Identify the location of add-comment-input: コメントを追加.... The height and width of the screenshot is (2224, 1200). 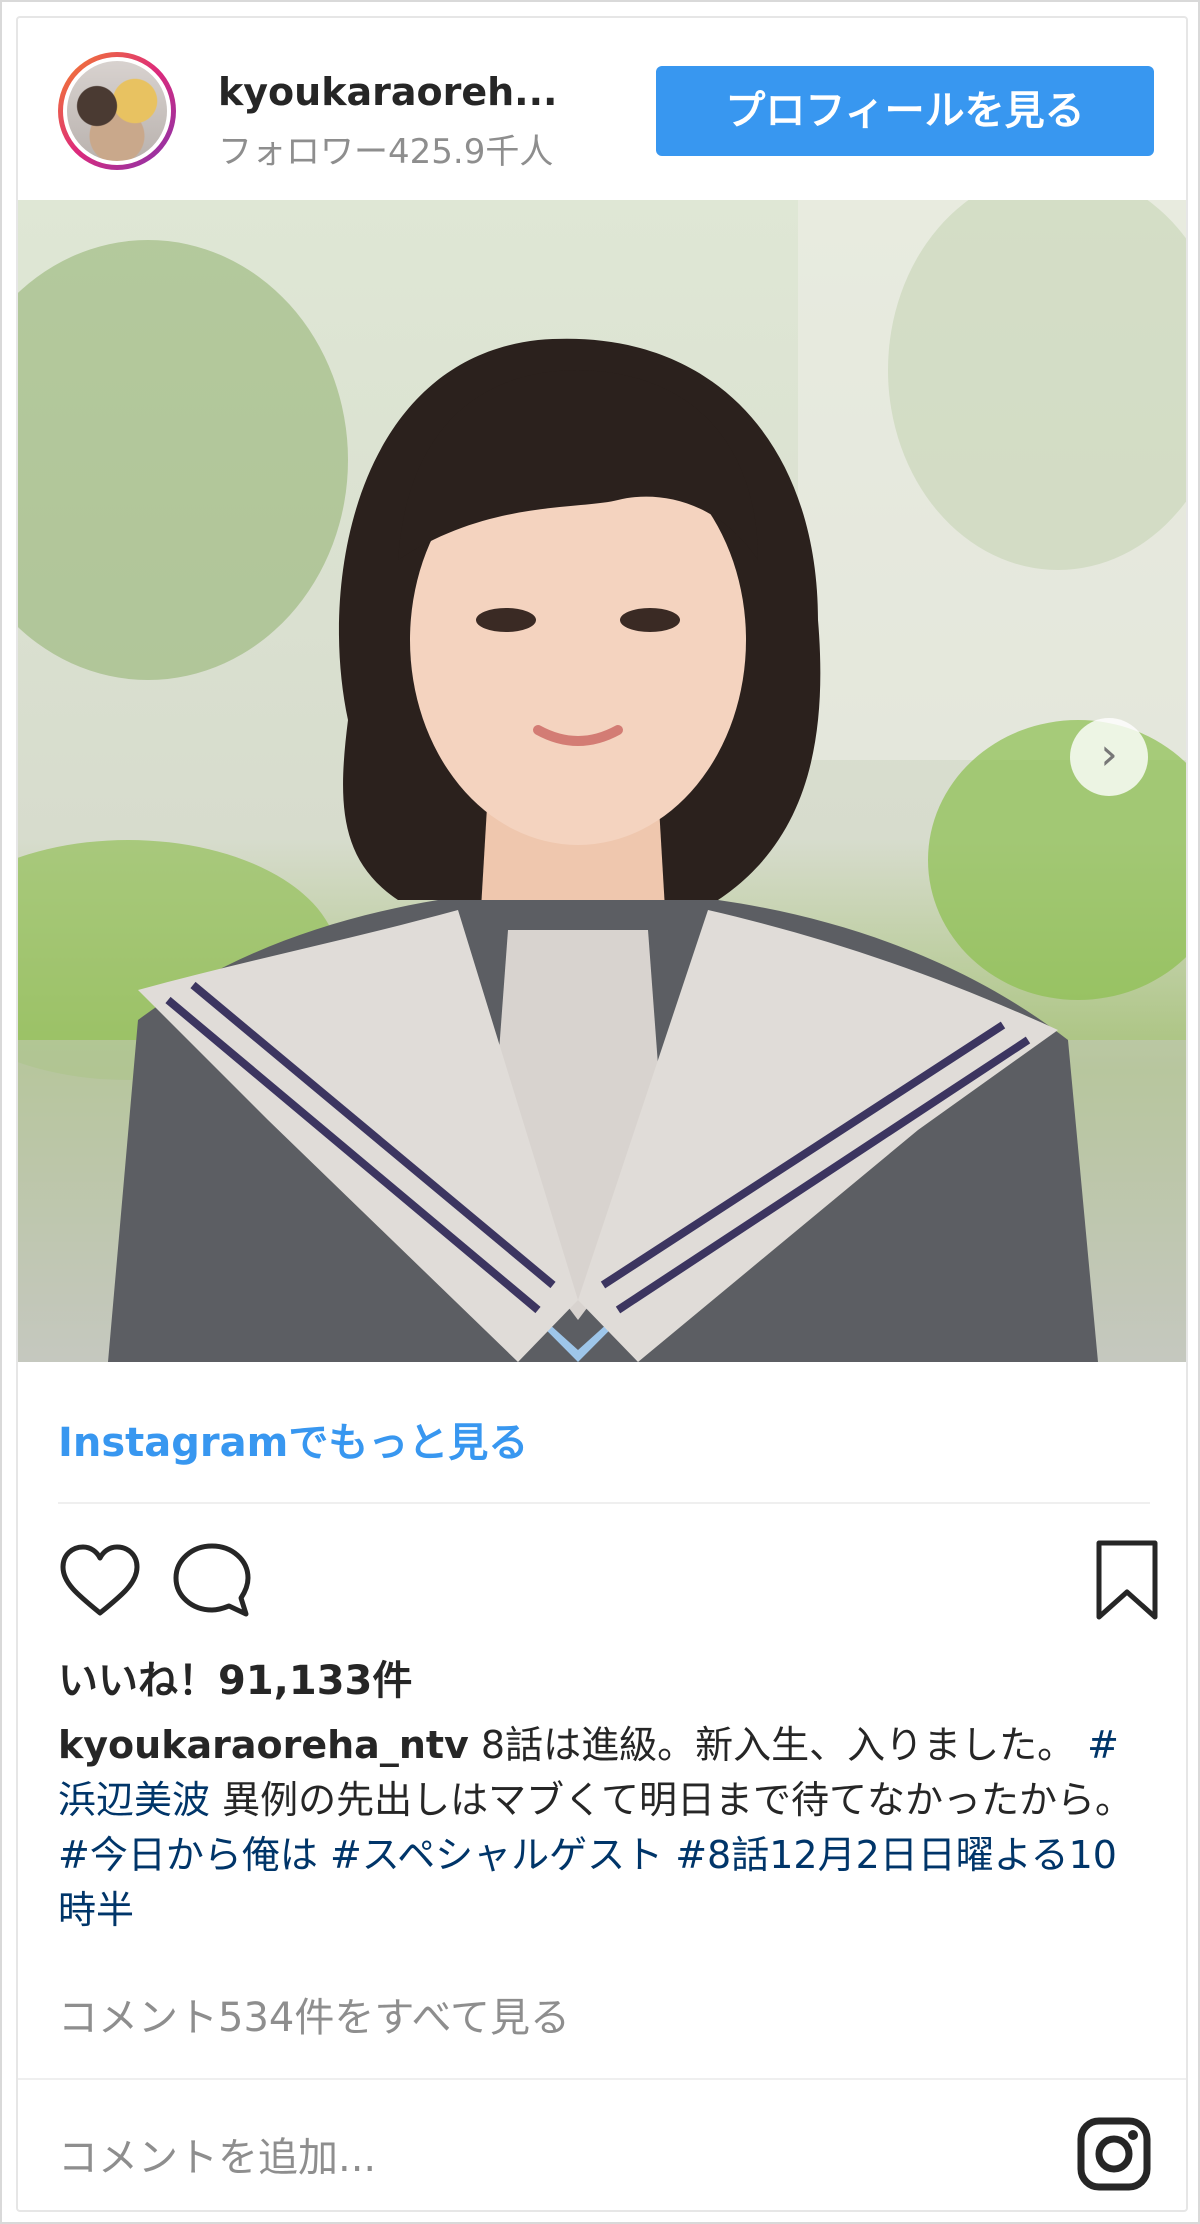
(217, 2154).